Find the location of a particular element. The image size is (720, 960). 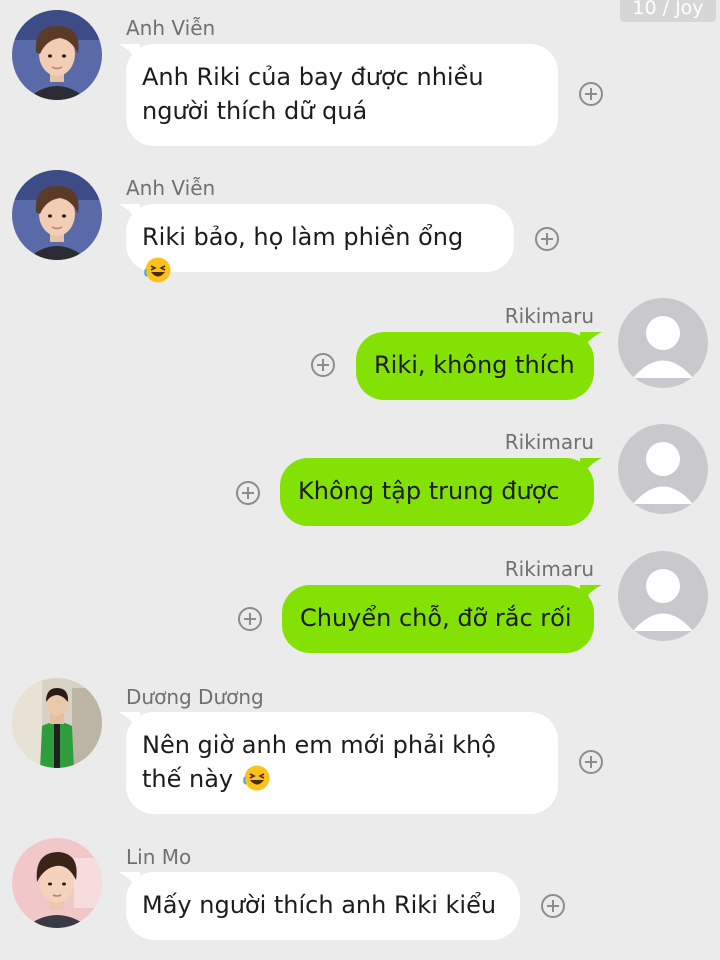

sender-name: Dương Dương is located at coordinates (195, 697).